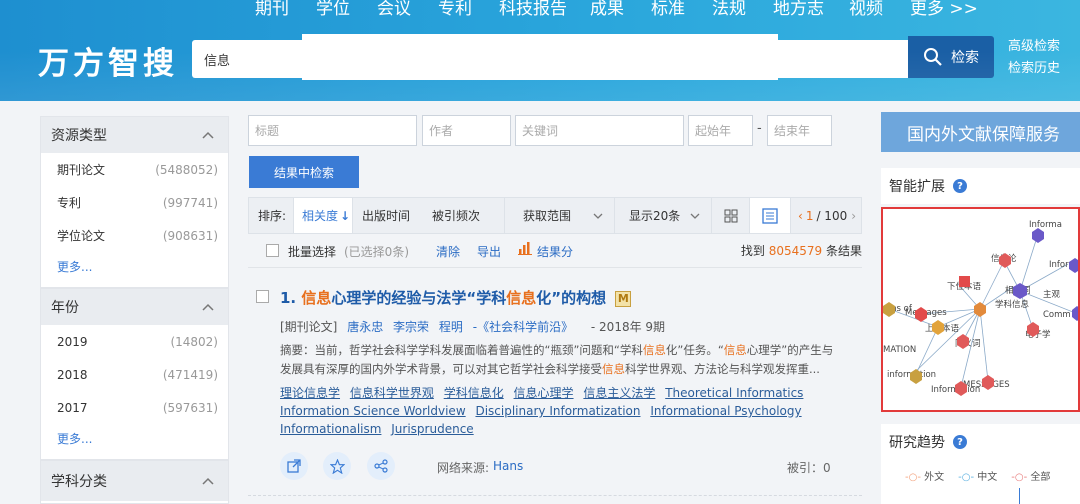 Image resolution: width=1080 pixels, height=504 pixels. I want to click on search-button: 检索, so click(951, 57).